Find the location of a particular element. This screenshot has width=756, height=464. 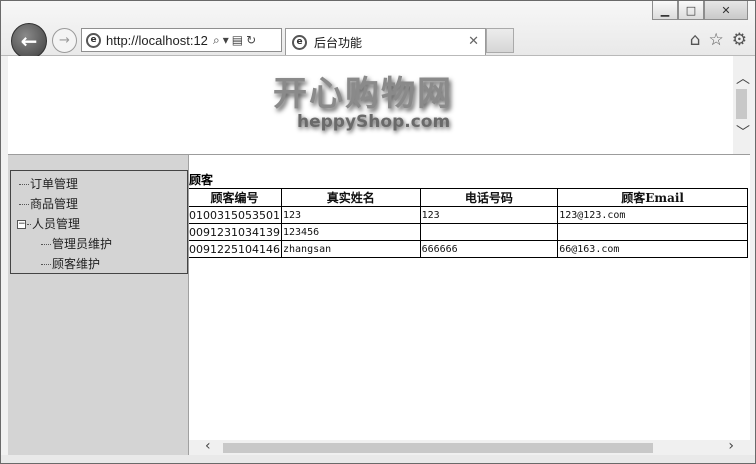

tab-close-icon: ✕ is located at coordinates (473, 41).